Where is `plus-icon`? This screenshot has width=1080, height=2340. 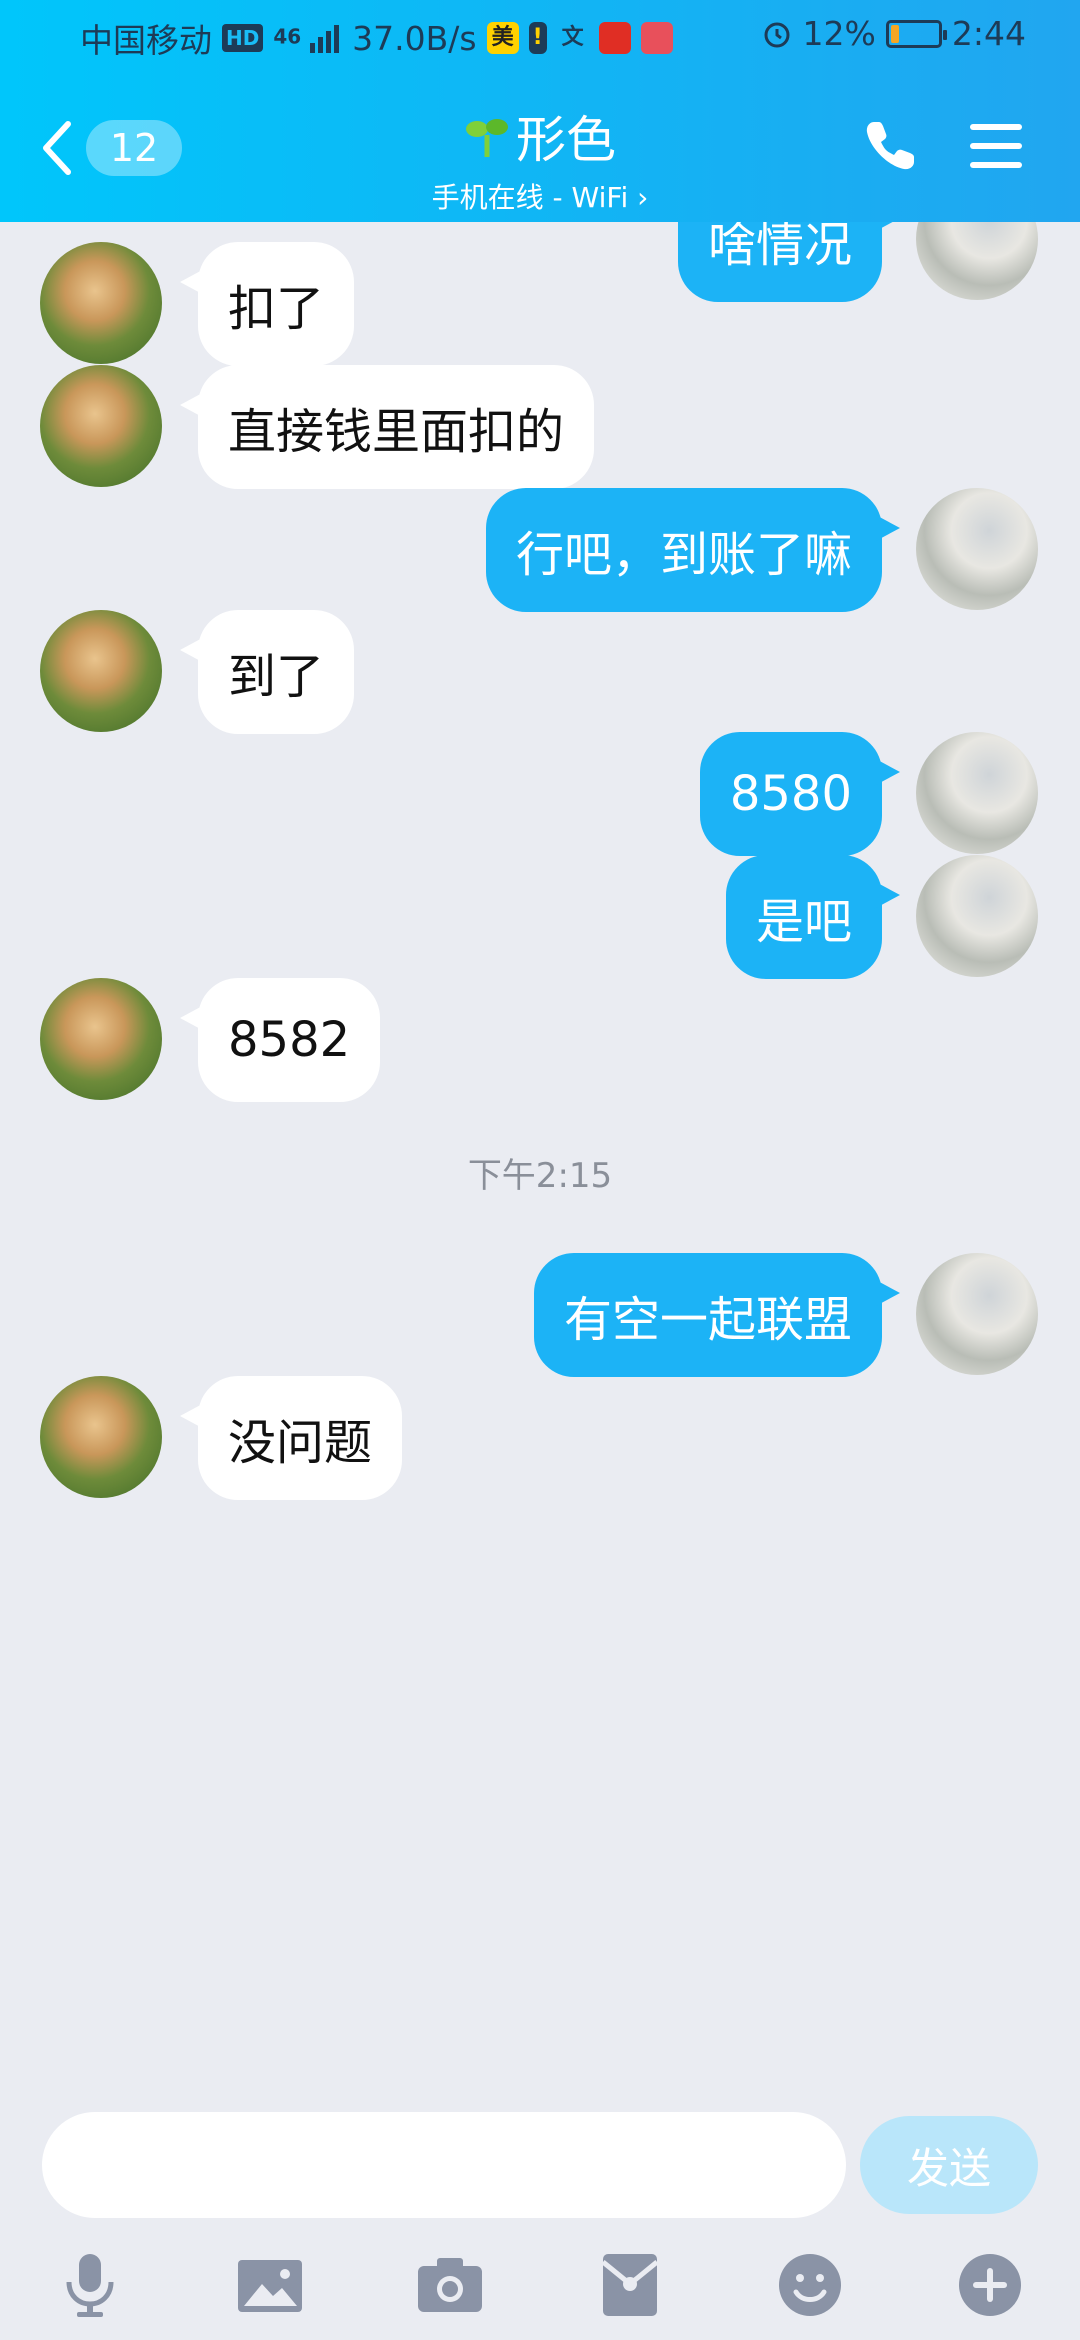
plus-icon is located at coordinates (990, 2285).